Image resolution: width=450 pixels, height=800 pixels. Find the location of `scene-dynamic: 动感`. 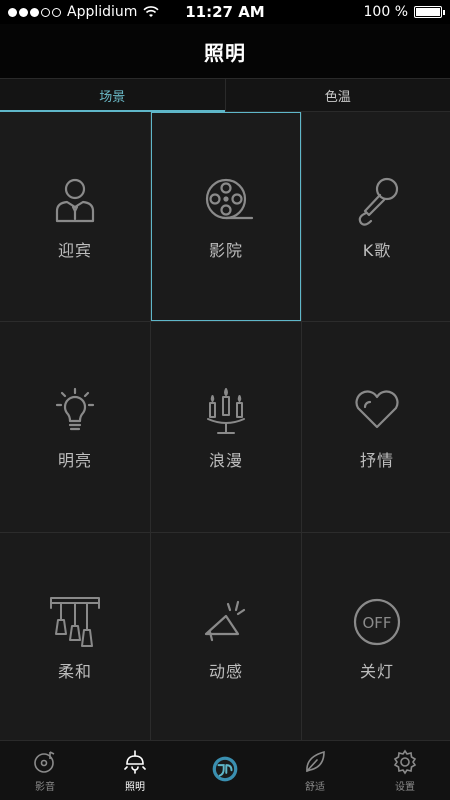

scene-dynamic: 动感 is located at coordinates (226, 637).